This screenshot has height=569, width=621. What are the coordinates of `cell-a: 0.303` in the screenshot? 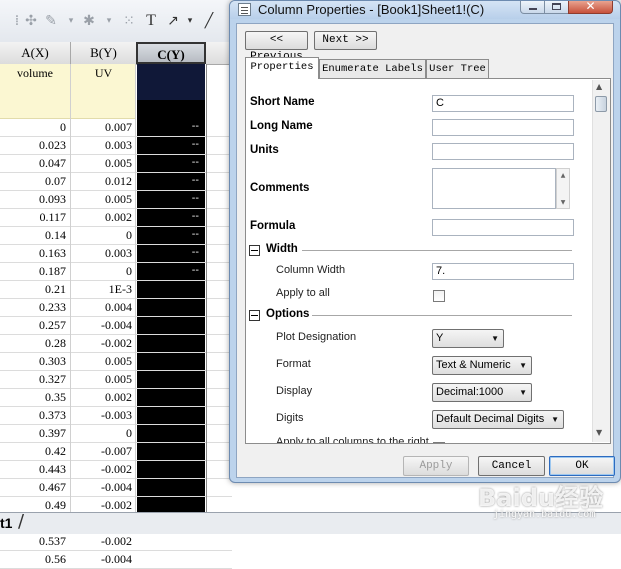 It's located at (33, 361).